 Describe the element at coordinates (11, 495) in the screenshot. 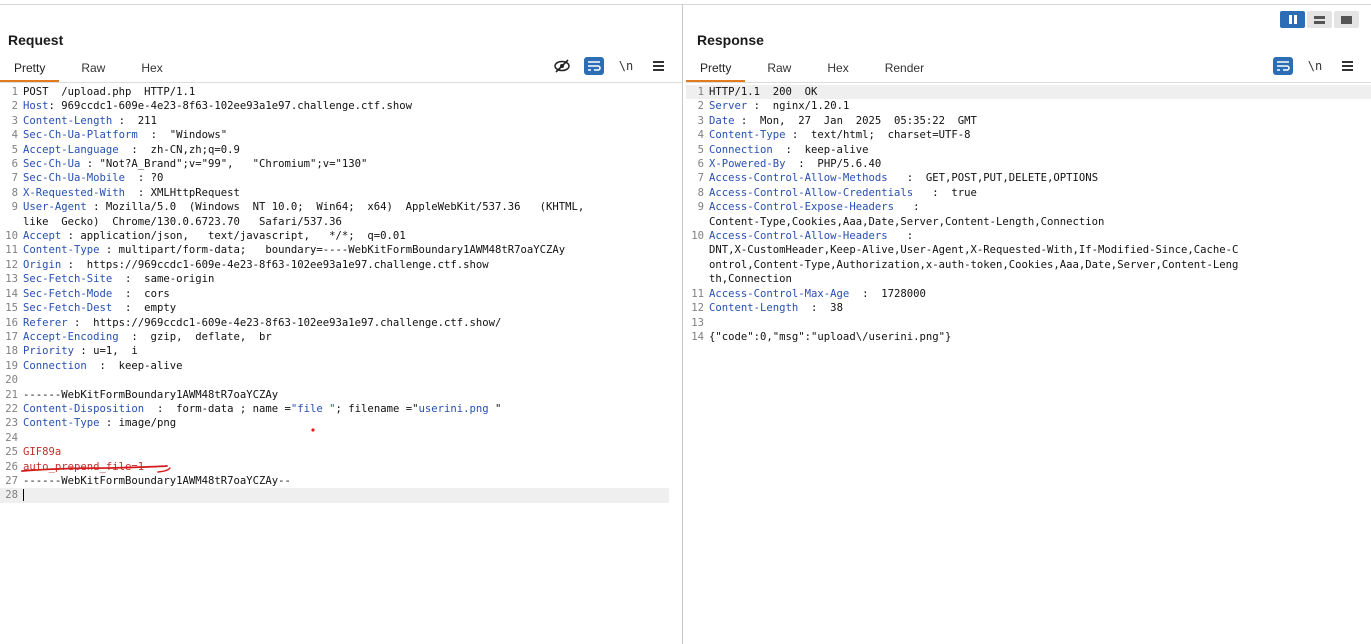

I see `line-number: 28` at that location.